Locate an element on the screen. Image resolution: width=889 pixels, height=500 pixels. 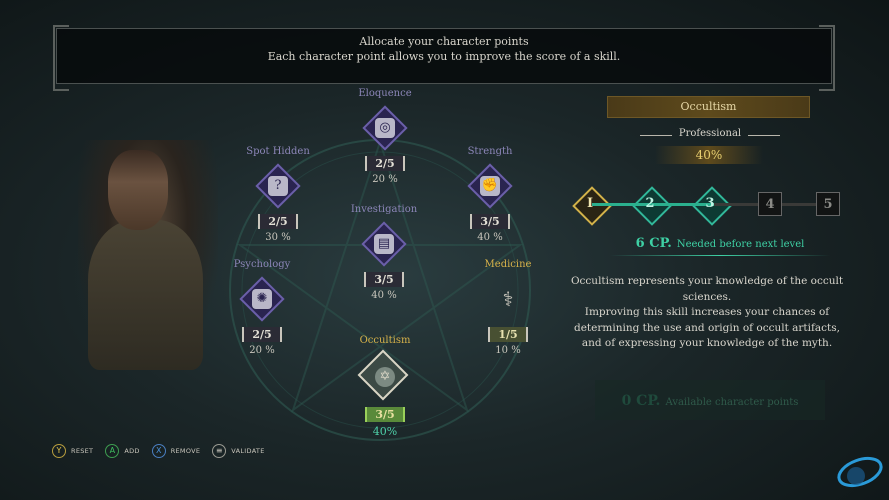
controls-bar: Y RESET A ADD X REMOVE ≡ VALIDATE is located at coordinates (164, 451).